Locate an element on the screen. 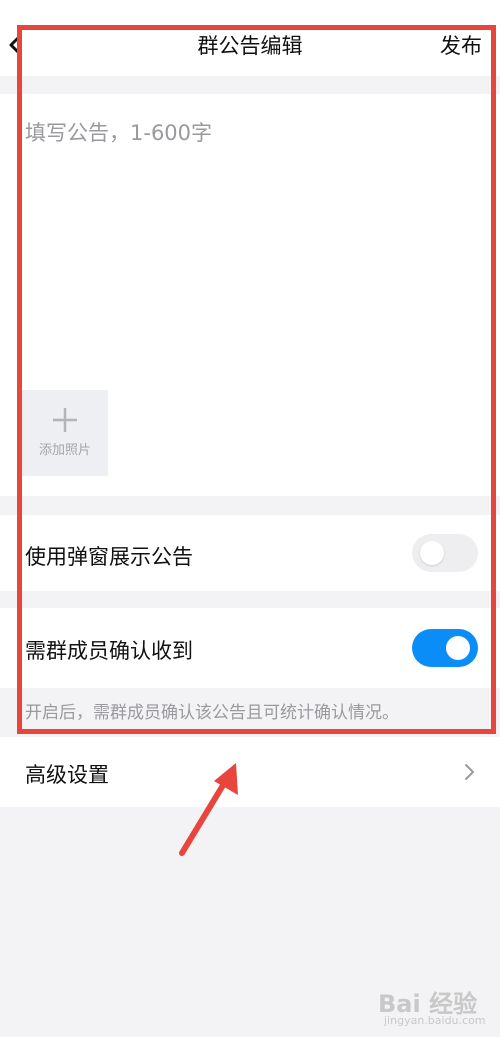  watermark-url: jingyan.baidu.com is located at coordinates (435, 1020).